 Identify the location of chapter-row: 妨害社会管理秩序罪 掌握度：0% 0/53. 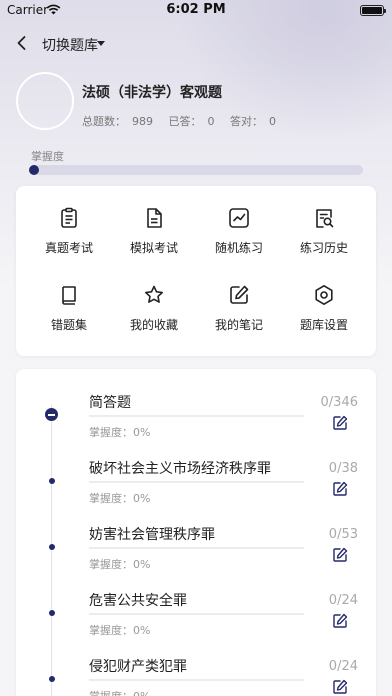
(196, 557).